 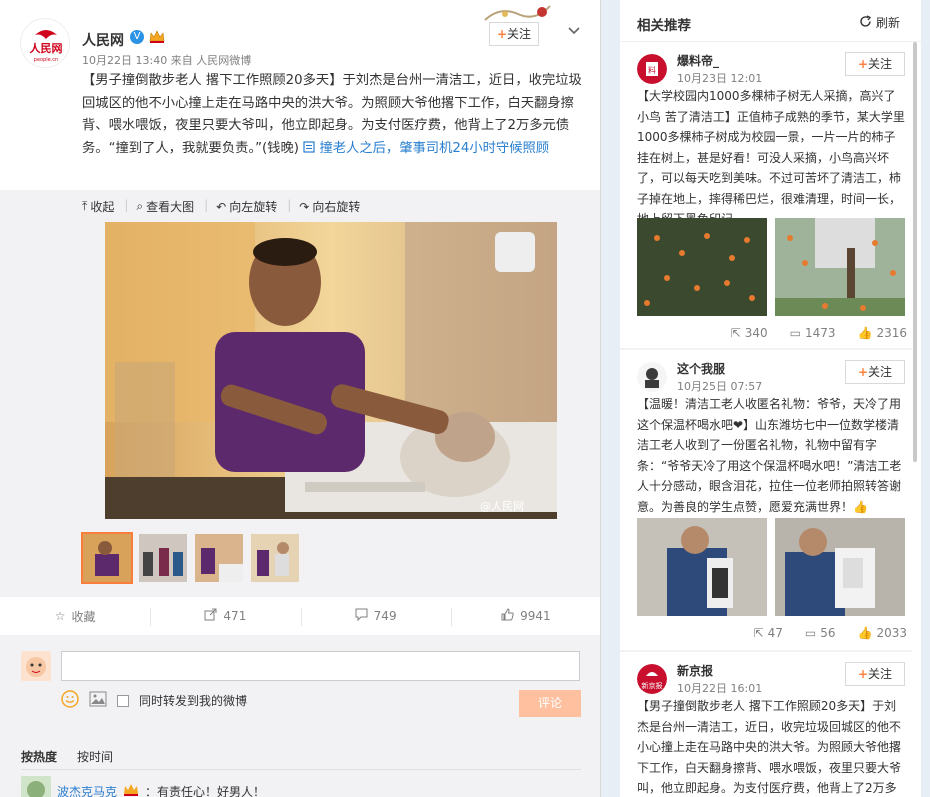 What do you see at coordinates (865, 22) in the screenshot?
I see `refresh-icon` at bounding box center [865, 22].